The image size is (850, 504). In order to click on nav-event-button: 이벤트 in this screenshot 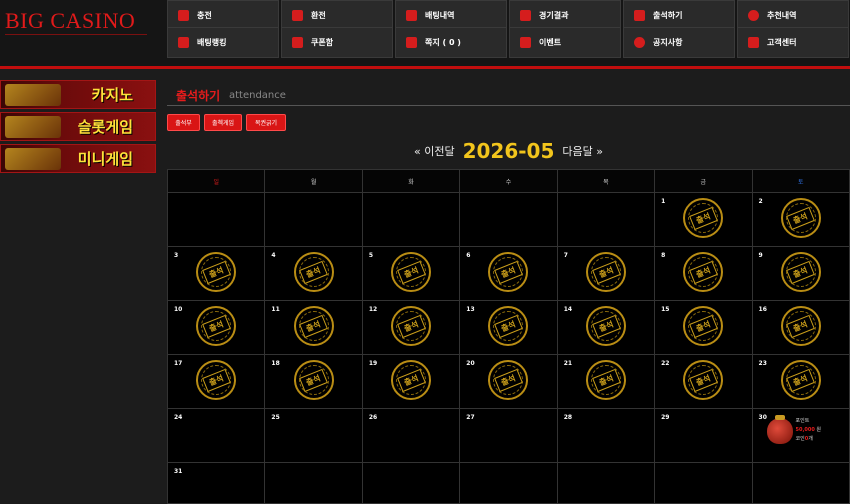, I will do `click(565, 42)`.